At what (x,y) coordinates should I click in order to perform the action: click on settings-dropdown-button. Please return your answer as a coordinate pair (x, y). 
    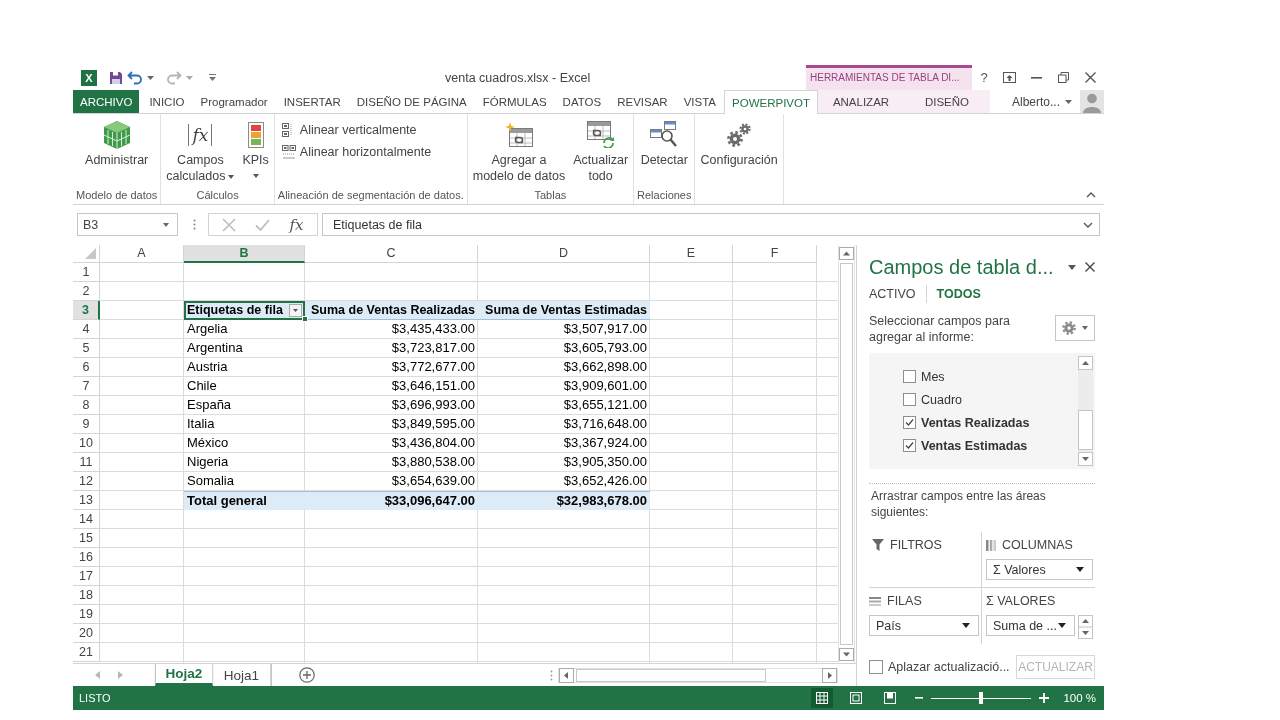
    Looking at the image, I should click on (1075, 328).